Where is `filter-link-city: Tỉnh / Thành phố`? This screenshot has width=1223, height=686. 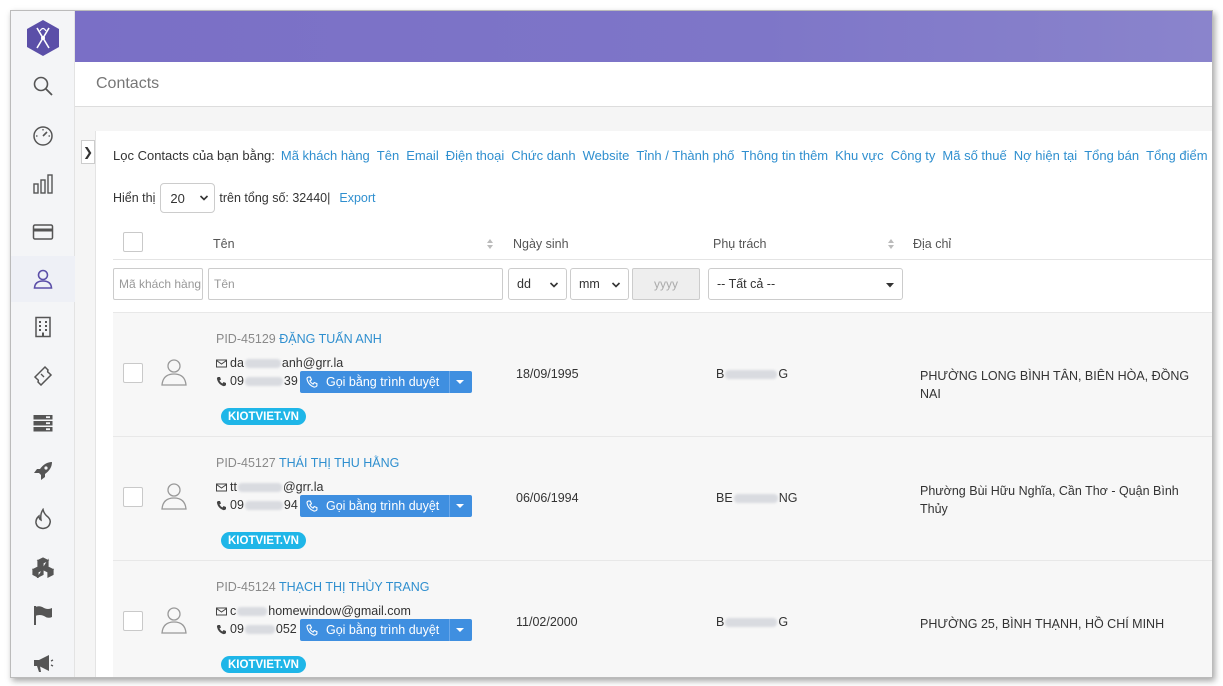
filter-link-city: Tỉnh / Thành phố is located at coordinates (685, 155).